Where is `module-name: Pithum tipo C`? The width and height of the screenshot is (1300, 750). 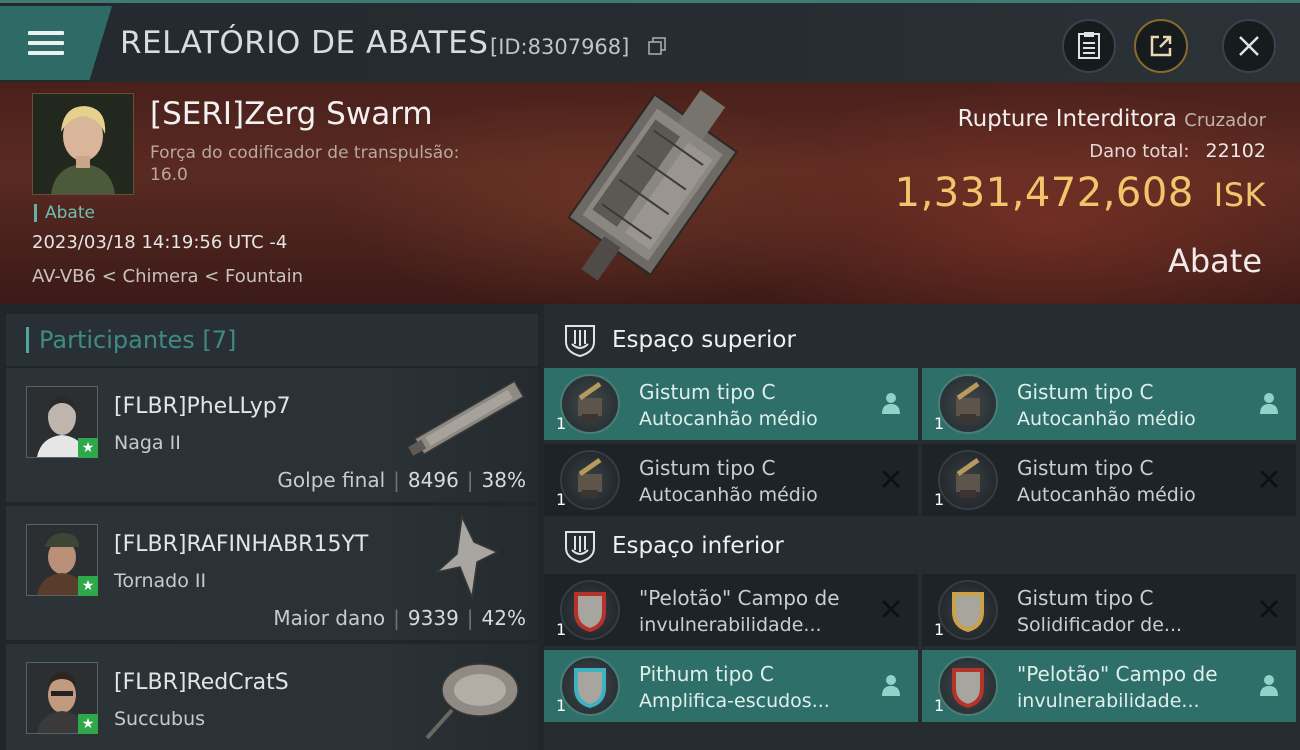 module-name: Pithum tipo C is located at coordinates (706, 674).